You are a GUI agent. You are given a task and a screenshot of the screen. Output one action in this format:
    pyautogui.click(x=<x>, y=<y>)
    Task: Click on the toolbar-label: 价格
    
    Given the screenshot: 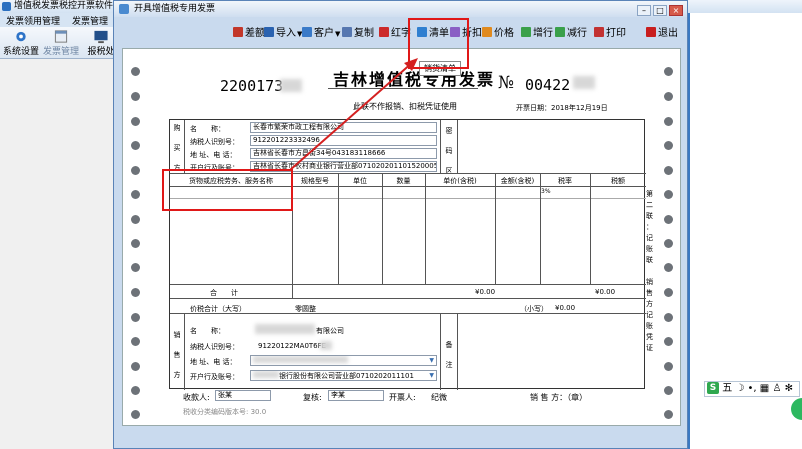 What is the action you would take?
    pyautogui.click(x=504, y=33)
    